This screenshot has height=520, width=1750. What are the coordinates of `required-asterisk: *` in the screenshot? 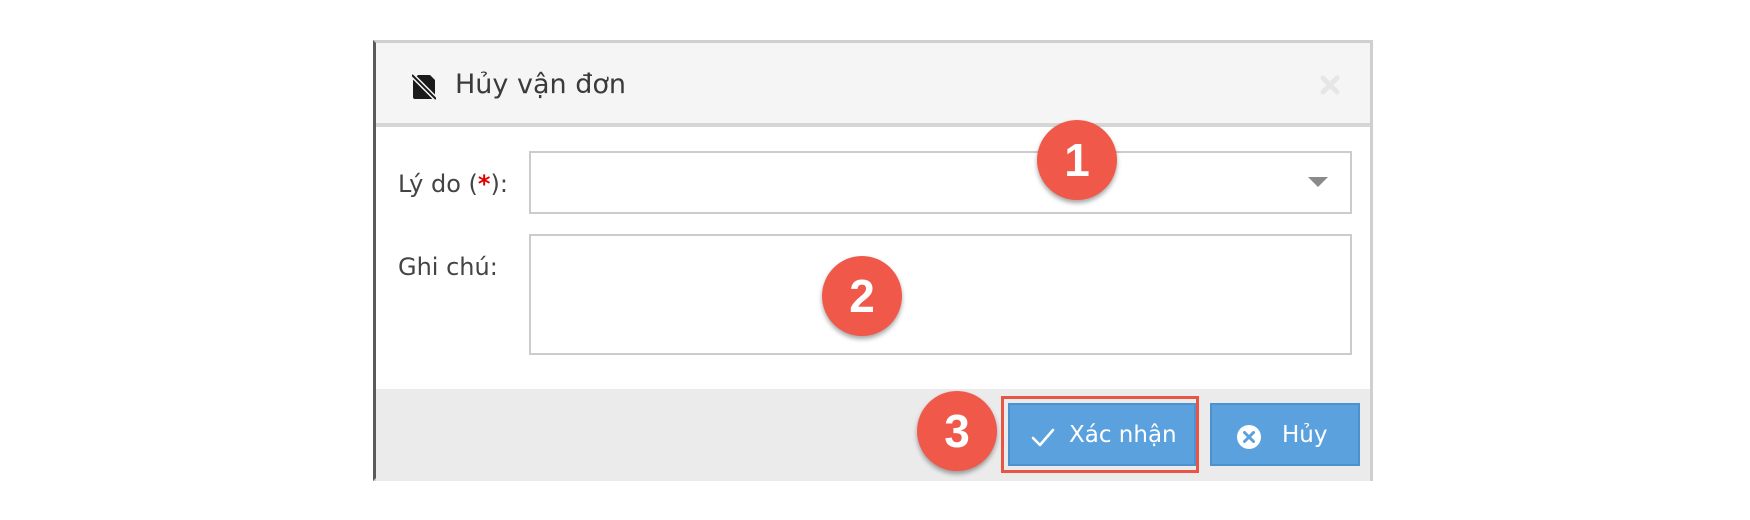 It's located at (484, 184).